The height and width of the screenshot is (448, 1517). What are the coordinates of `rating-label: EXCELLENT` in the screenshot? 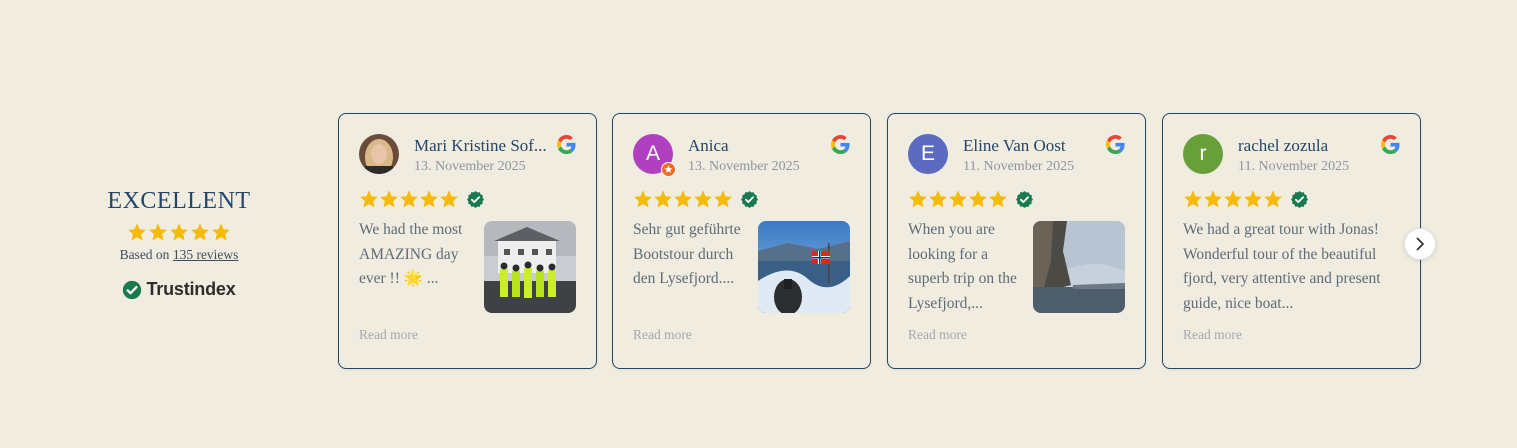 It's located at (179, 201).